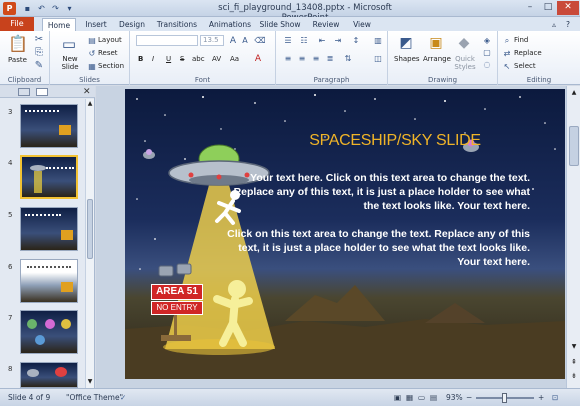  I want to click on section-button: Section, so click(111, 66).